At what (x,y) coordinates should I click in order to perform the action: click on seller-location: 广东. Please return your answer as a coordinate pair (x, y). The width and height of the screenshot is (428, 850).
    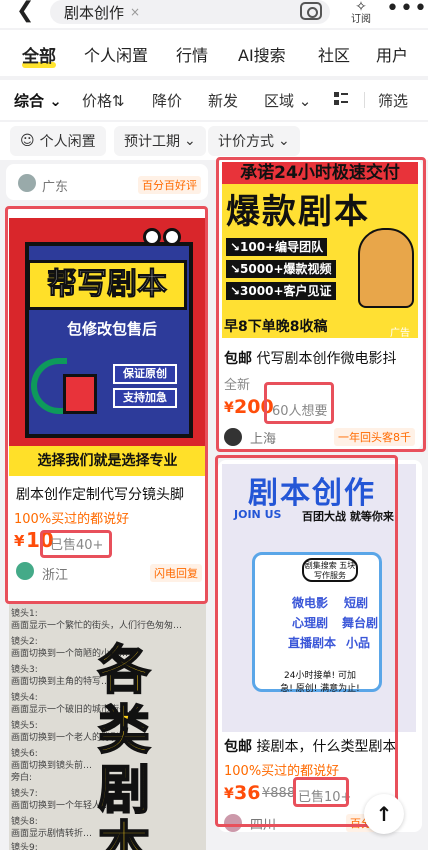
    Looking at the image, I should click on (55, 187).